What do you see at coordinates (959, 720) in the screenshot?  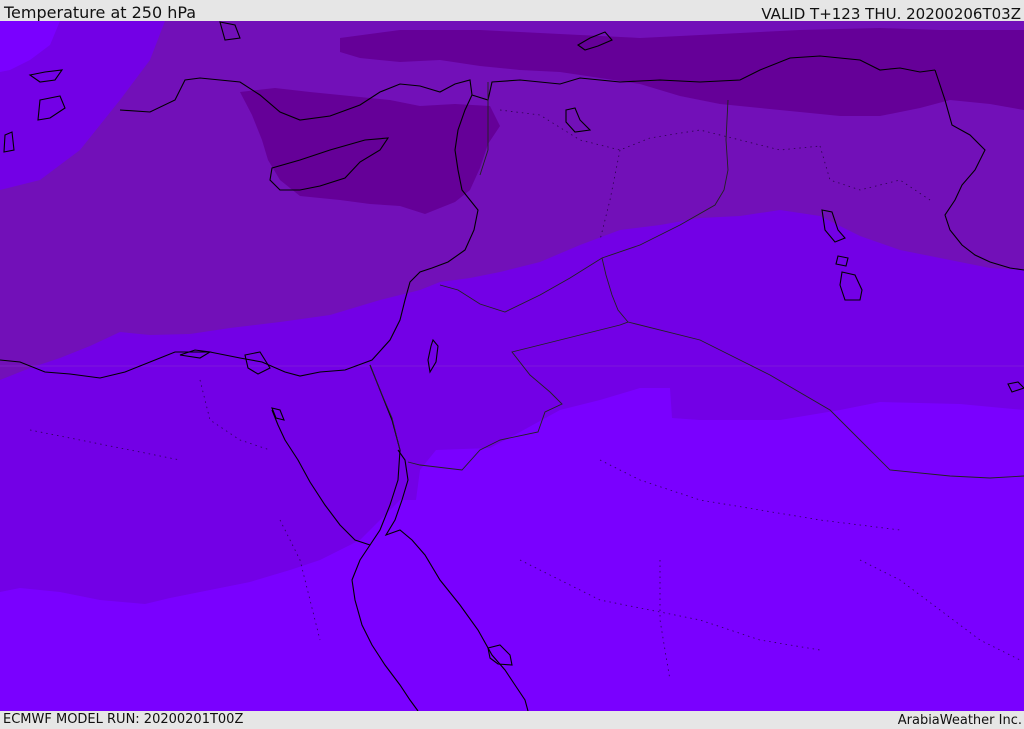 I see `credit-label: ArabiaWeather Inc.` at bounding box center [959, 720].